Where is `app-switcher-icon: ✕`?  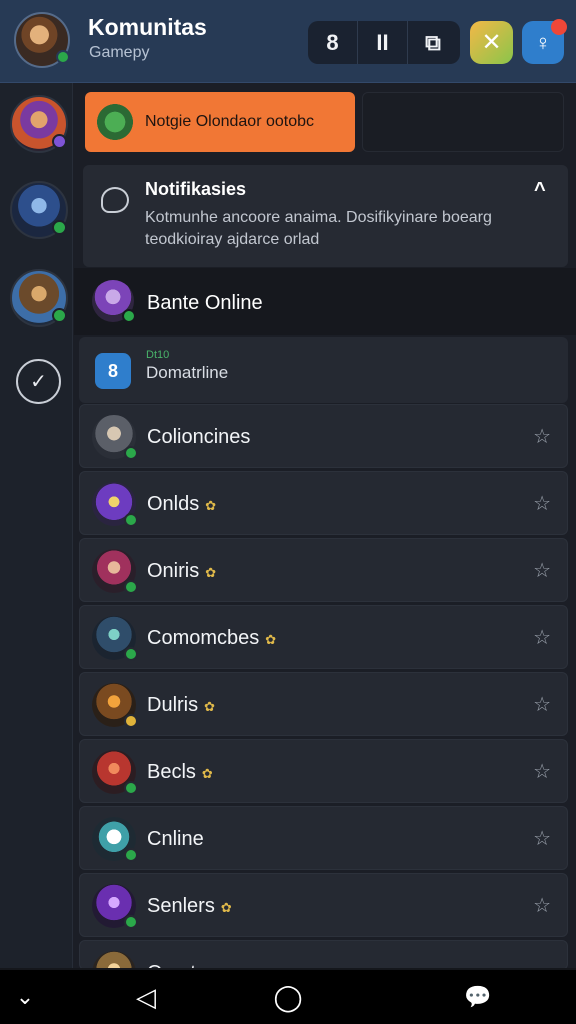 app-switcher-icon: ✕ is located at coordinates (491, 42).